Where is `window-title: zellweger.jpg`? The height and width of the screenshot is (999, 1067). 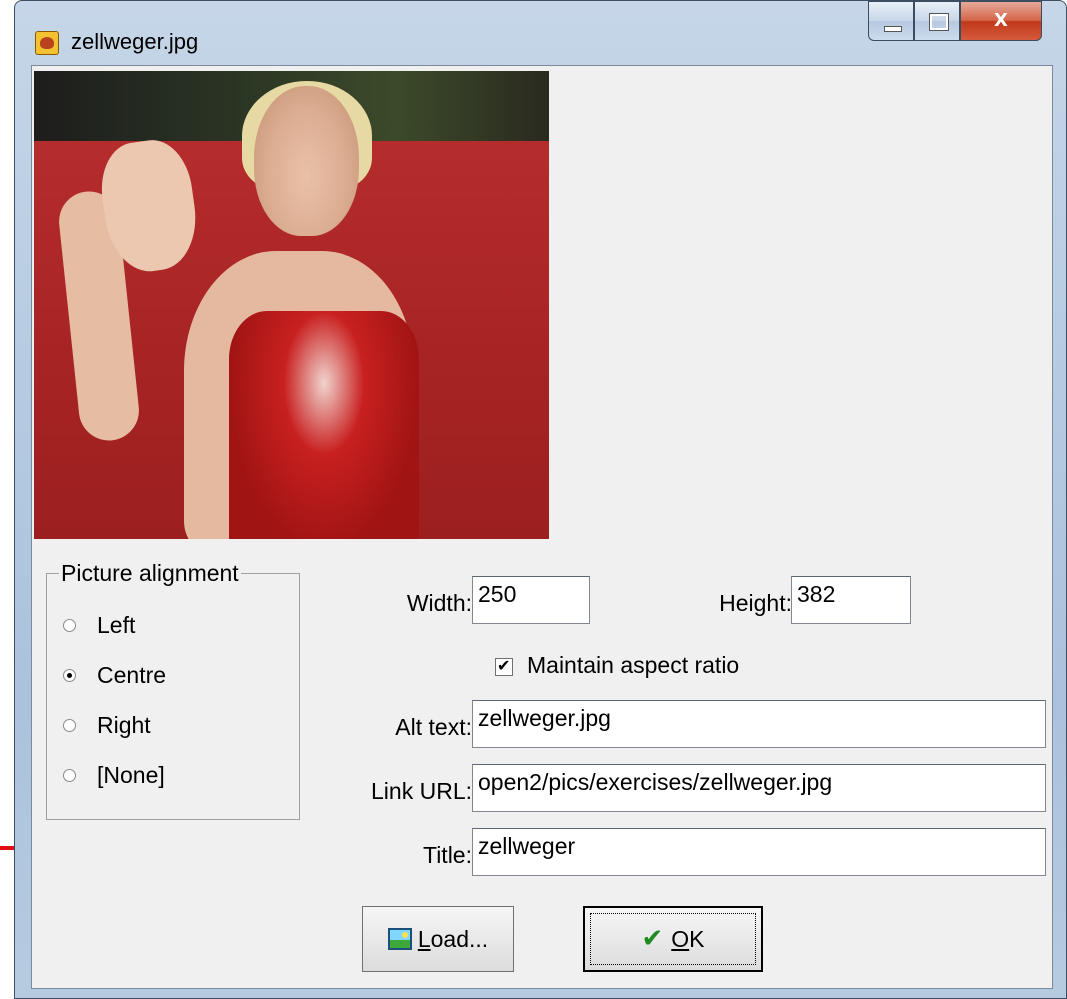
window-title: zellweger.jpg is located at coordinates (135, 41).